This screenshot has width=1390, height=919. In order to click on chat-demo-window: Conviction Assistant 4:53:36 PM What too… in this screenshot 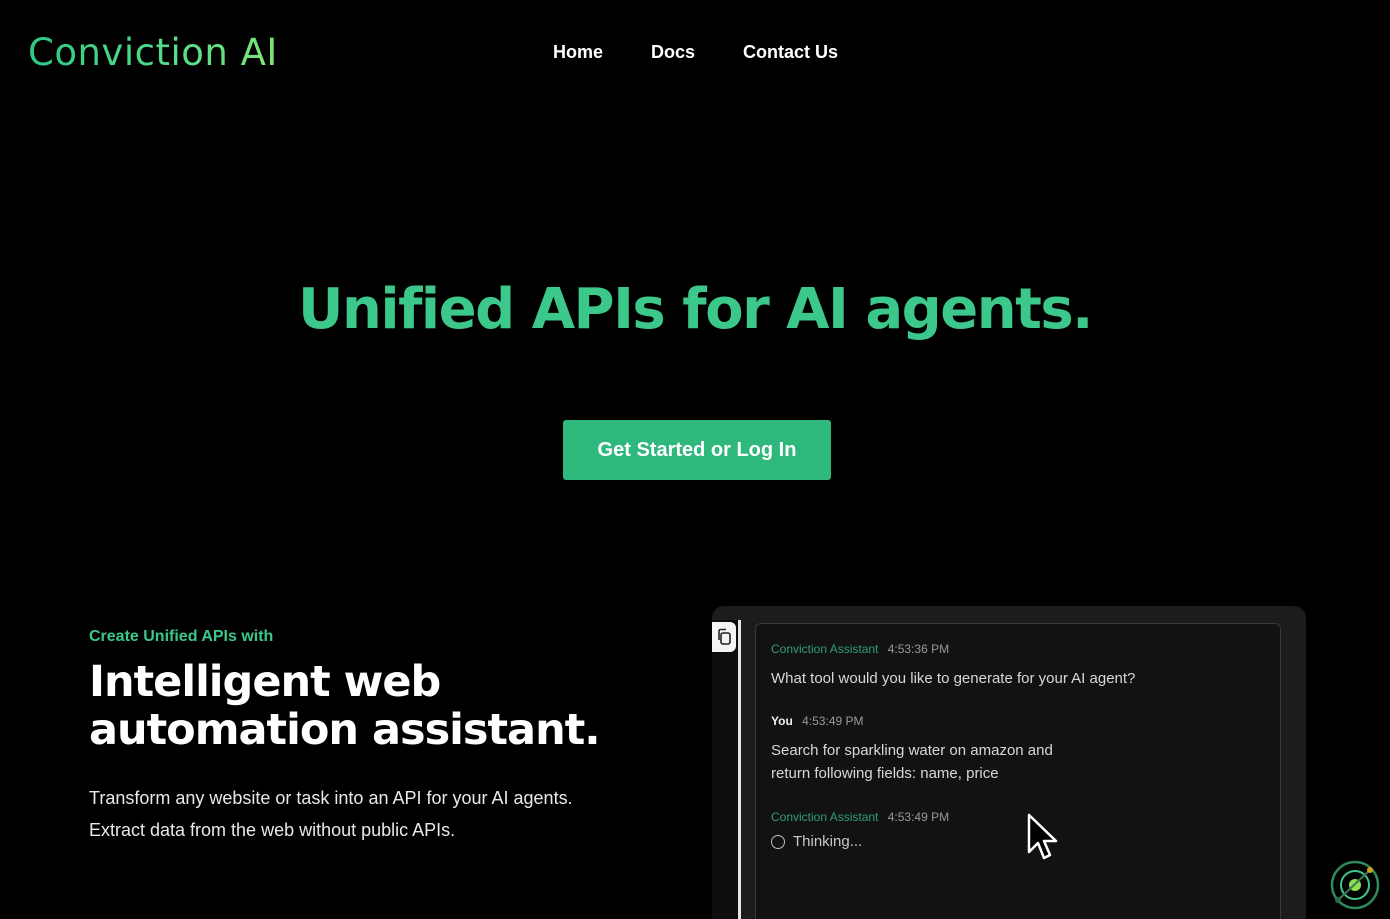, I will do `click(1009, 762)`.